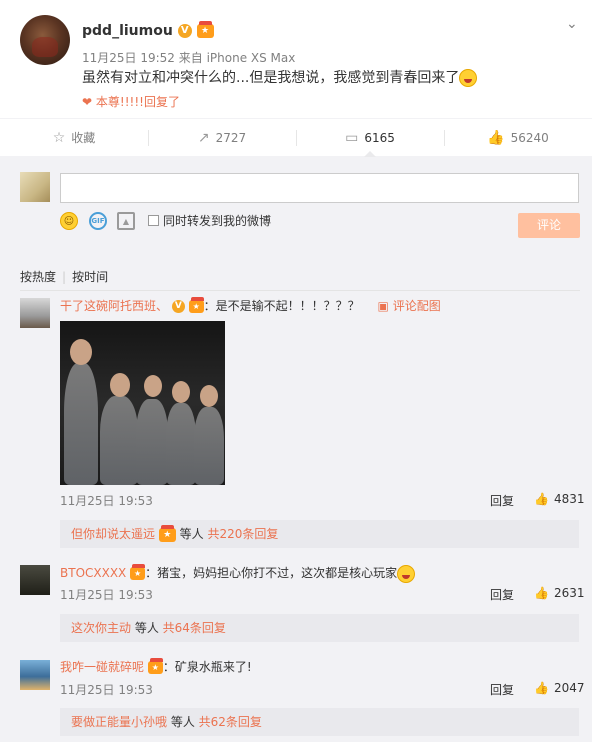 Image resolution: width=592 pixels, height=742 pixels. What do you see at coordinates (113, 534) in the screenshot?
I see `sub-reply-user: 但你却说太遥远` at bounding box center [113, 534].